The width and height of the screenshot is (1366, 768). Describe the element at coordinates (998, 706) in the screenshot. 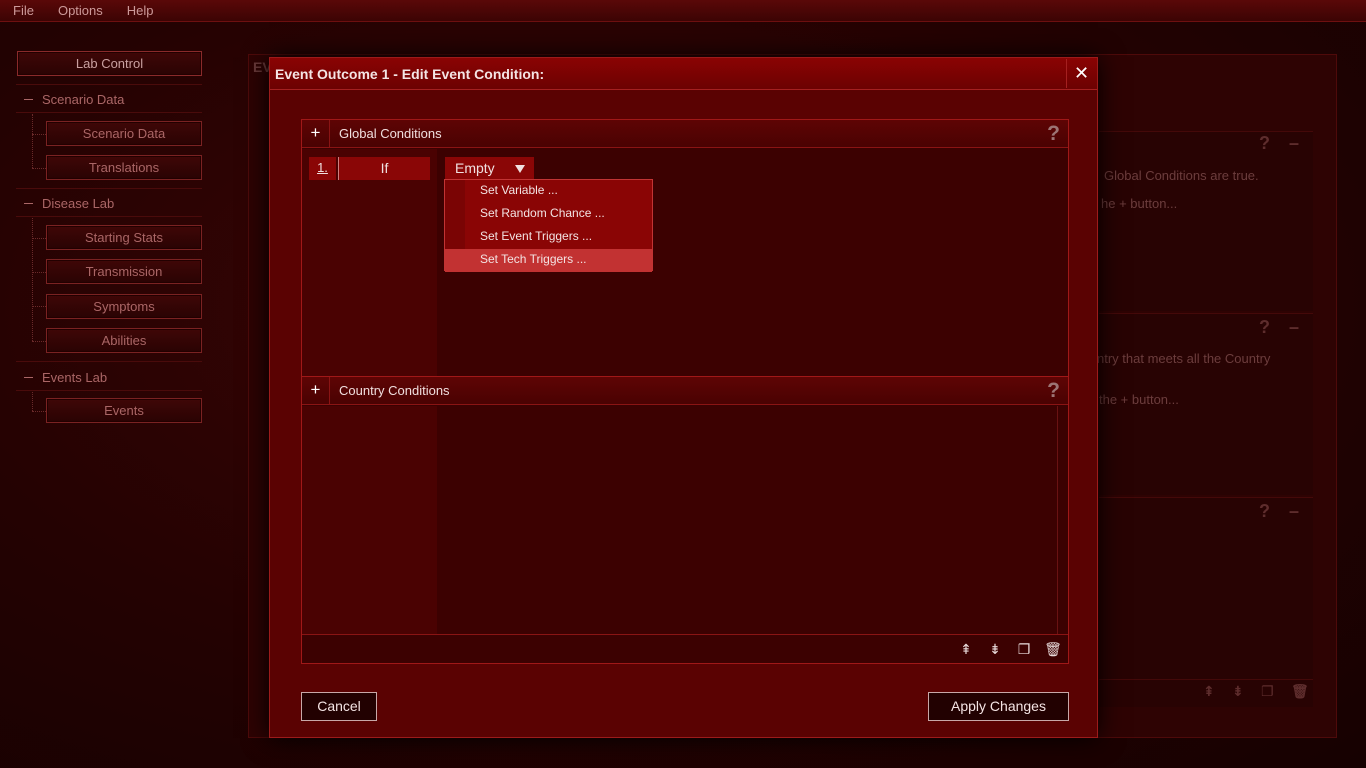

I see `apply-changes-button: Apply Changes` at that location.